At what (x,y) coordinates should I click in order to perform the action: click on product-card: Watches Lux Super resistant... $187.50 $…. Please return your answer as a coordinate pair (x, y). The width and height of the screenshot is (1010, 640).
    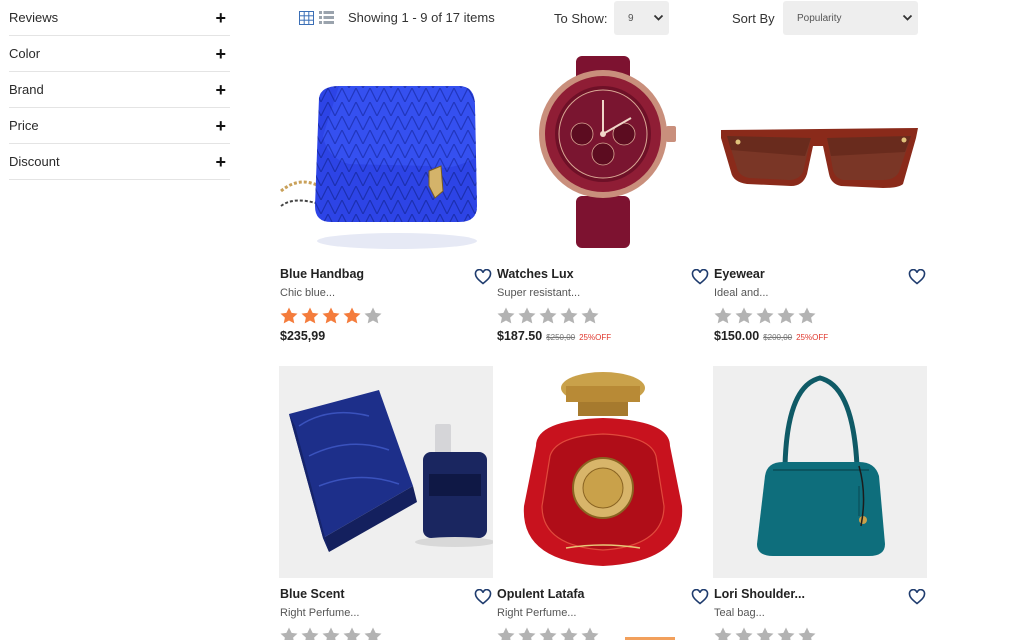
    Looking at the image, I should click on (603, 196).